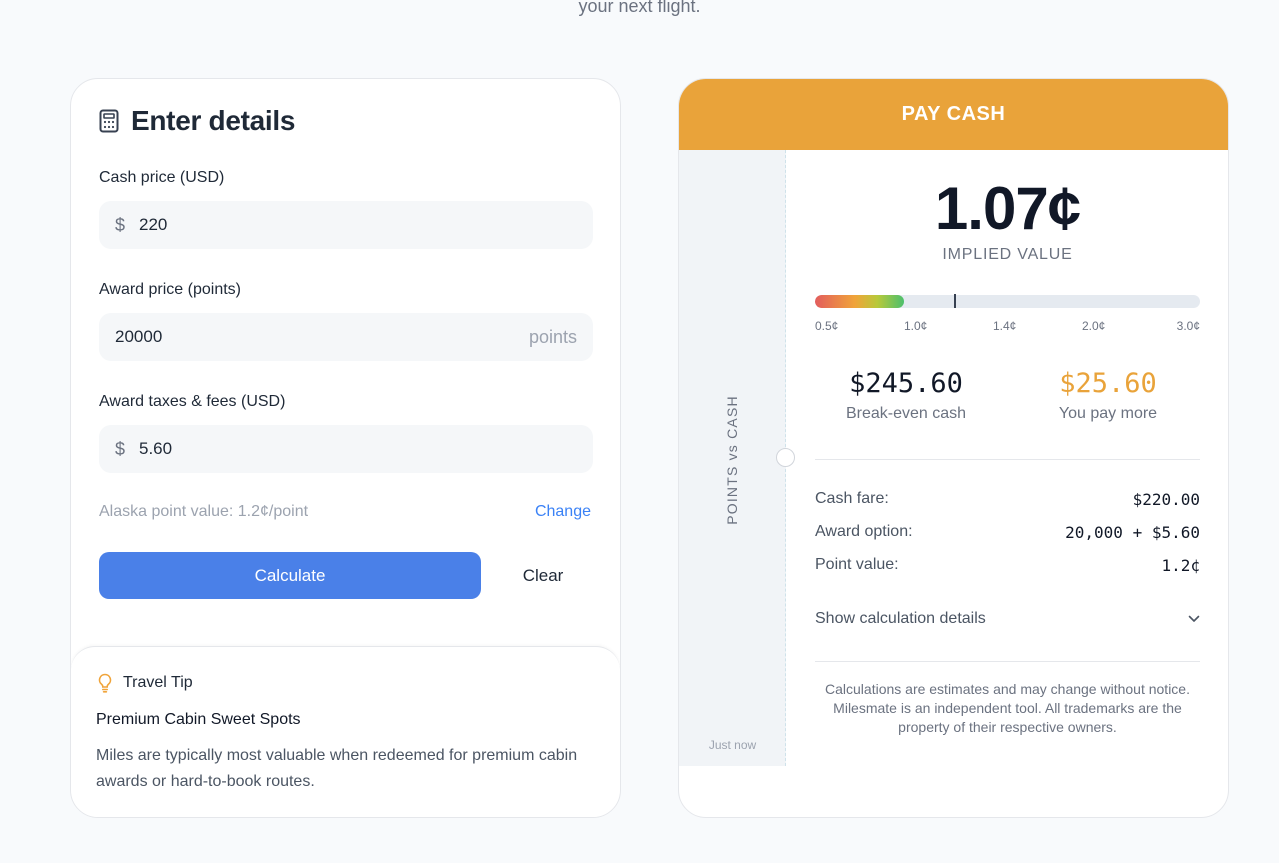  I want to click on value-scale-marker, so click(954, 301).